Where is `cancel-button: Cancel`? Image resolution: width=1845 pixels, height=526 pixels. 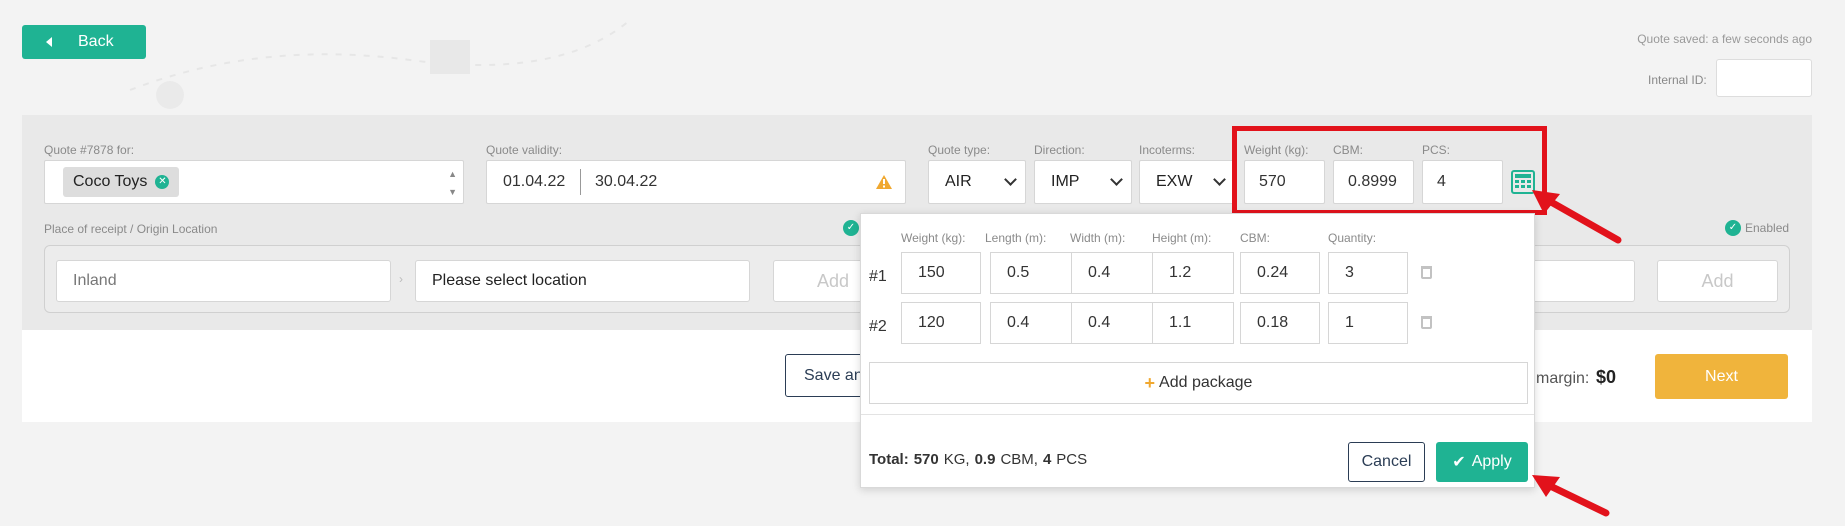
cancel-button: Cancel is located at coordinates (1386, 462).